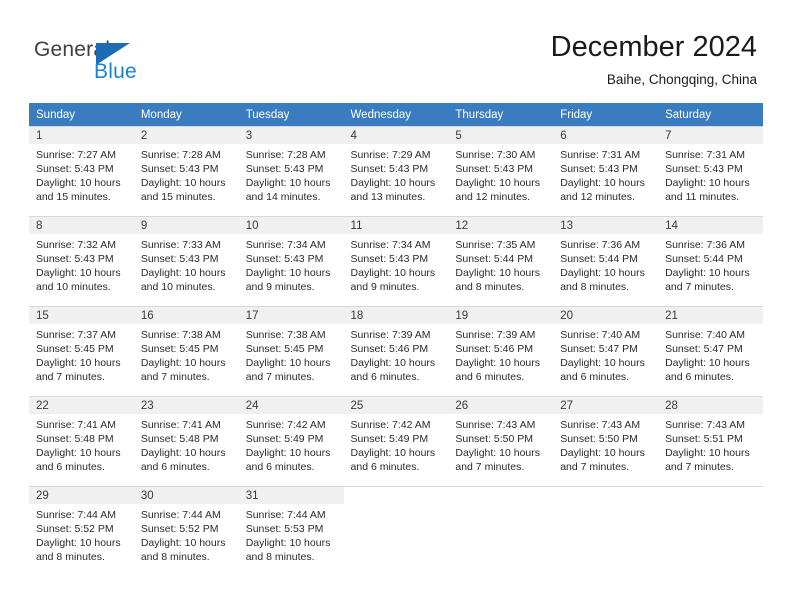  Describe the element at coordinates (81, 495) in the screenshot. I see `day-number: 29` at that location.